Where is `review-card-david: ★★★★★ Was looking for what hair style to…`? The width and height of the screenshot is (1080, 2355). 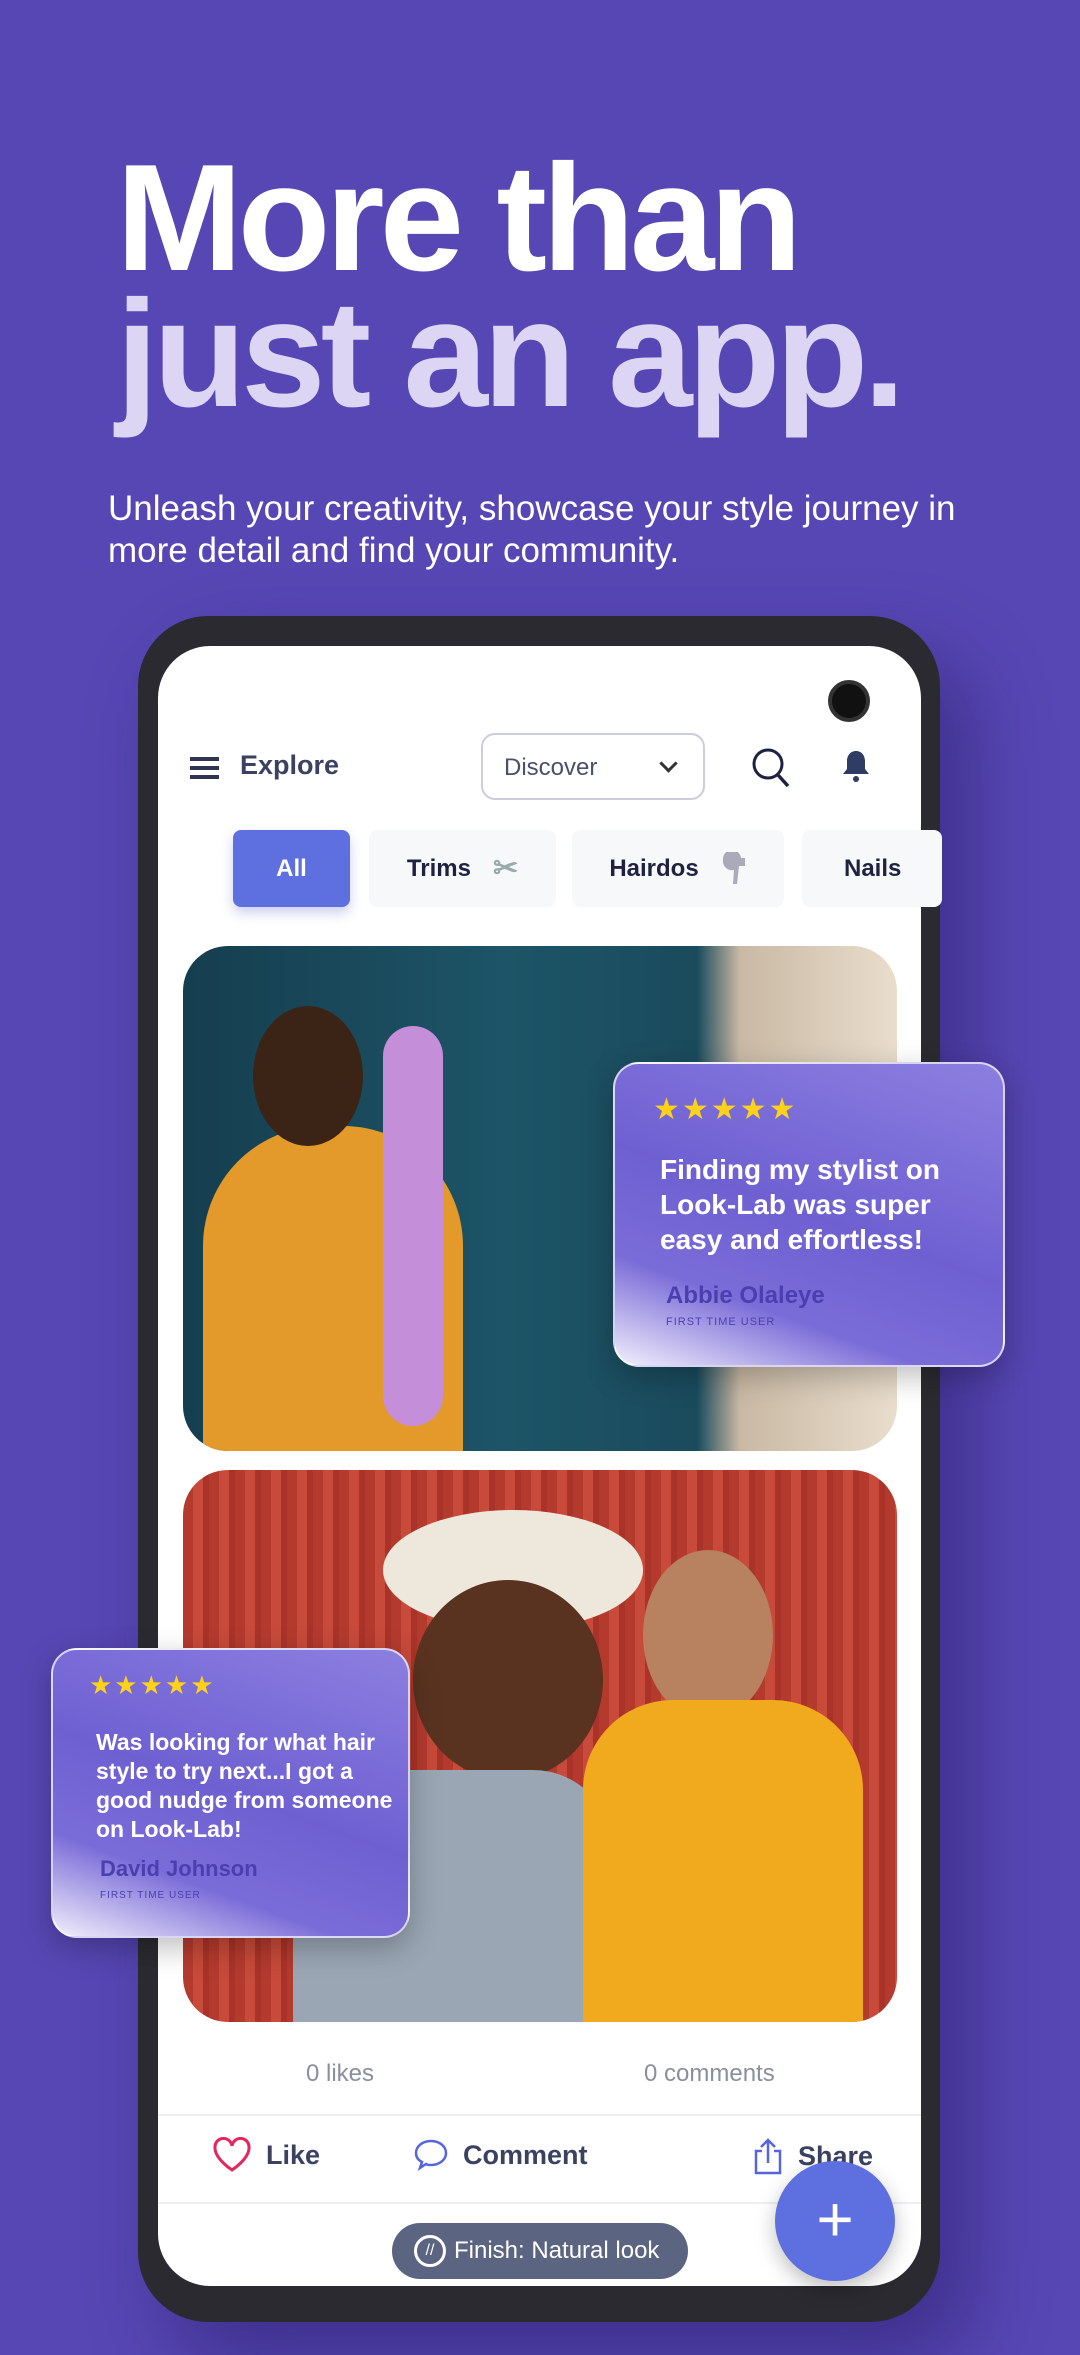 review-card-david: ★★★★★ Was looking for what hair style to… is located at coordinates (230, 1793).